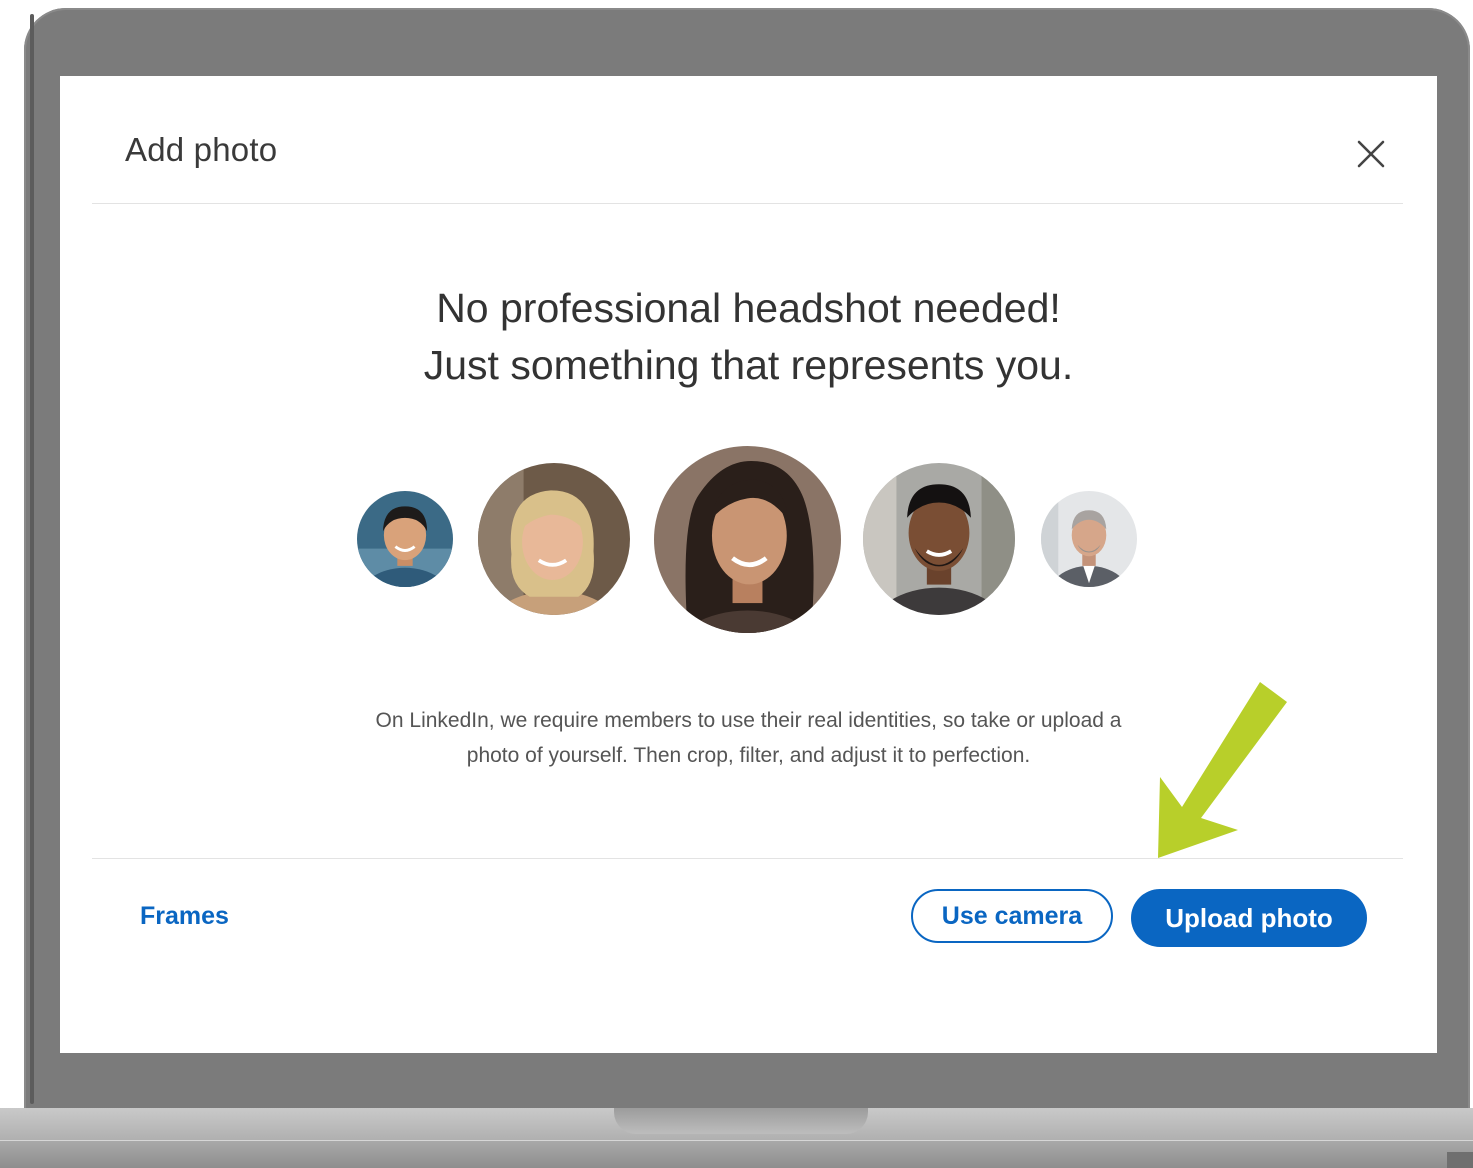 The height and width of the screenshot is (1168, 1473). What do you see at coordinates (184, 916) in the screenshot?
I see `frames-link: Frames` at bounding box center [184, 916].